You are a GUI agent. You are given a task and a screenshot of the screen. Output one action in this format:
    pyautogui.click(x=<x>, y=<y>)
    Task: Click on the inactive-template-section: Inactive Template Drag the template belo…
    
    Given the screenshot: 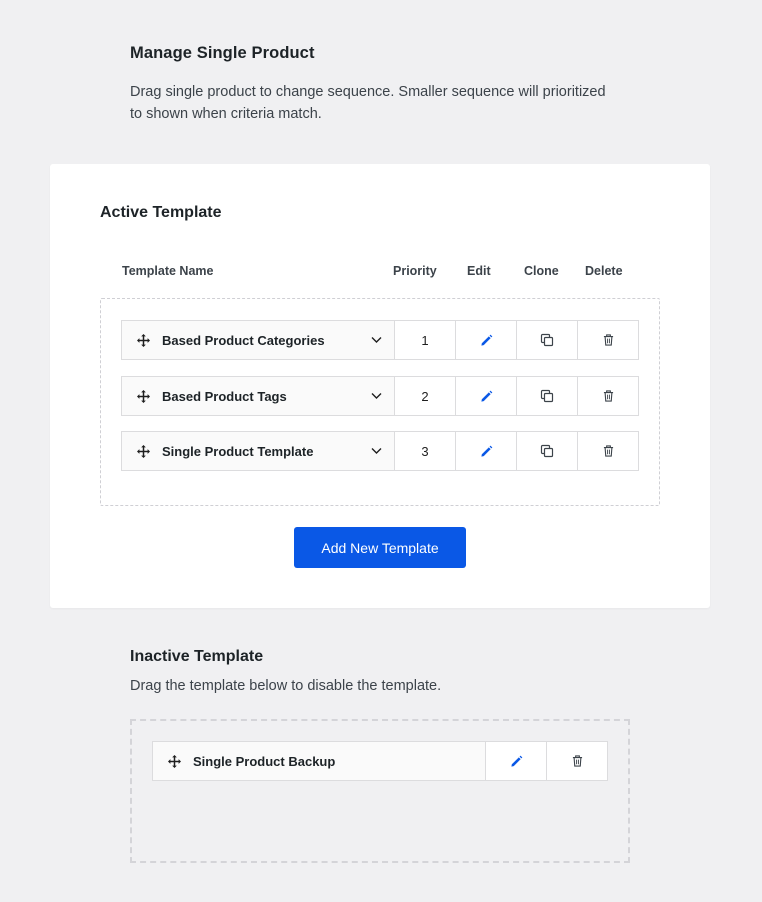 What is the action you would take?
    pyautogui.click(x=380, y=671)
    